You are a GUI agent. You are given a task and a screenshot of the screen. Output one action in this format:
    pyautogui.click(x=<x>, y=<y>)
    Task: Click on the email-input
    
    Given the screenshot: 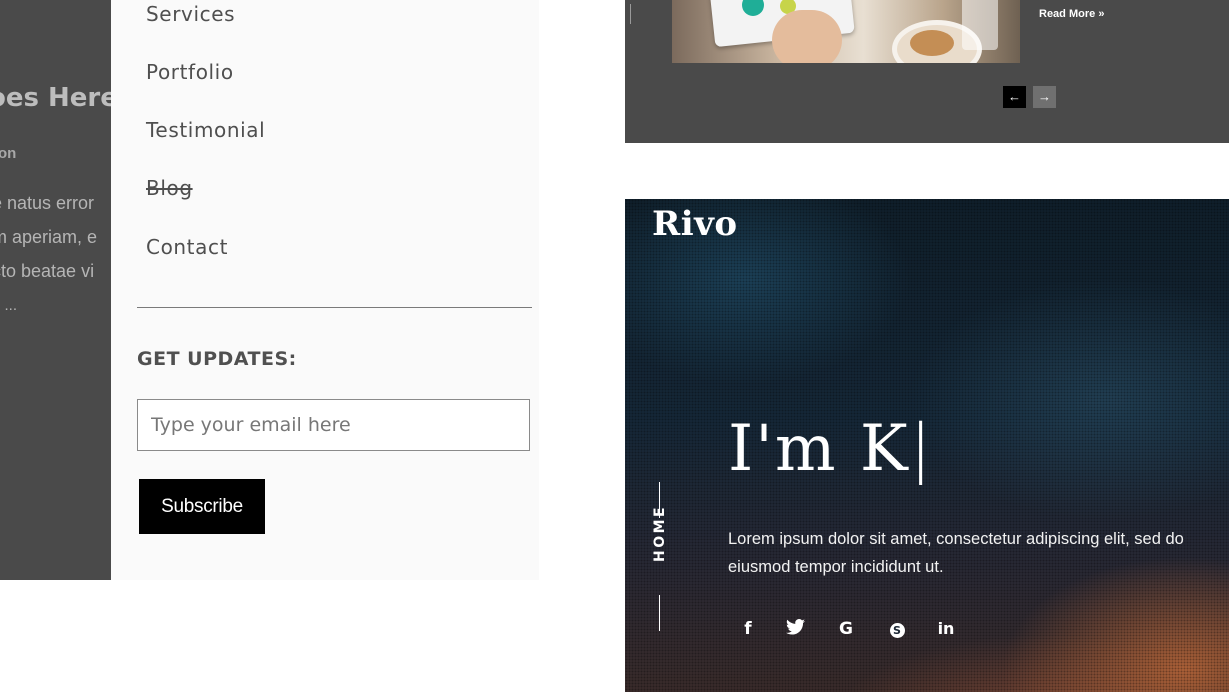 What is the action you would take?
    pyautogui.click(x=333, y=425)
    